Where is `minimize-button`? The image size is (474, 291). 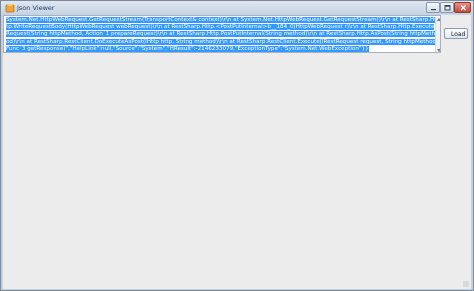
minimize-button is located at coordinates (433, 7).